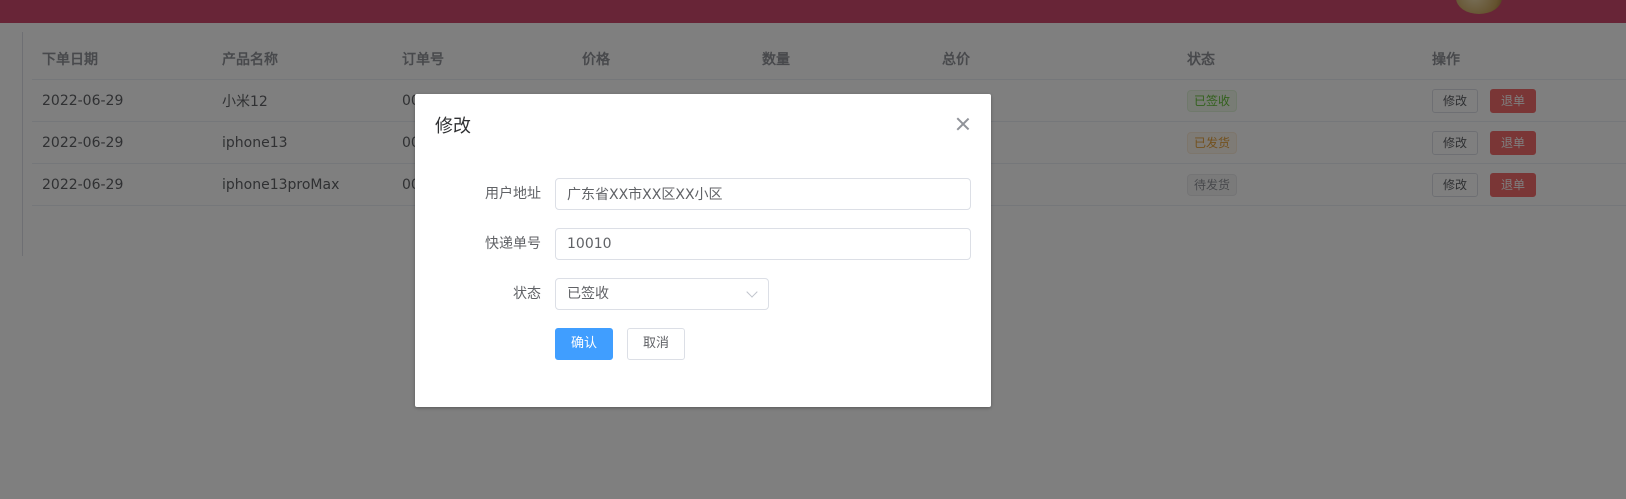 Image resolution: width=1626 pixels, height=499 pixels. What do you see at coordinates (513, 244) in the screenshot?
I see `tracking-label: 快递单号` at bounding box center [513, 244].